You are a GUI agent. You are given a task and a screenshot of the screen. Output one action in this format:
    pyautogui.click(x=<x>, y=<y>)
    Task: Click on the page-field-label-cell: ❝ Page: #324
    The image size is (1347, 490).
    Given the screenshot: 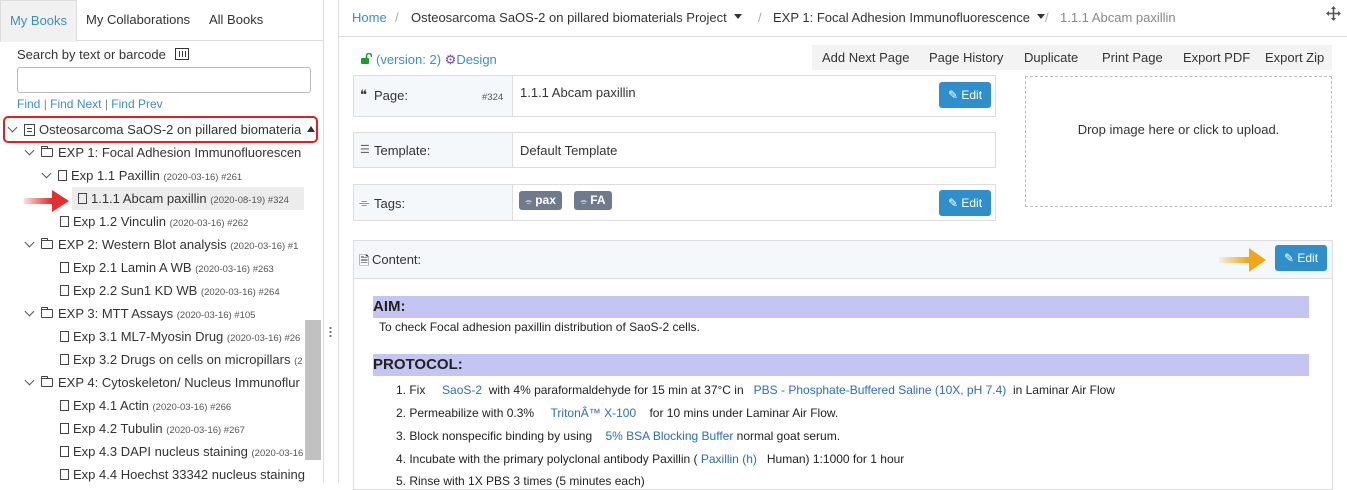 What is the action you would take?
    pyautogui.click(x=433, y=96)
    